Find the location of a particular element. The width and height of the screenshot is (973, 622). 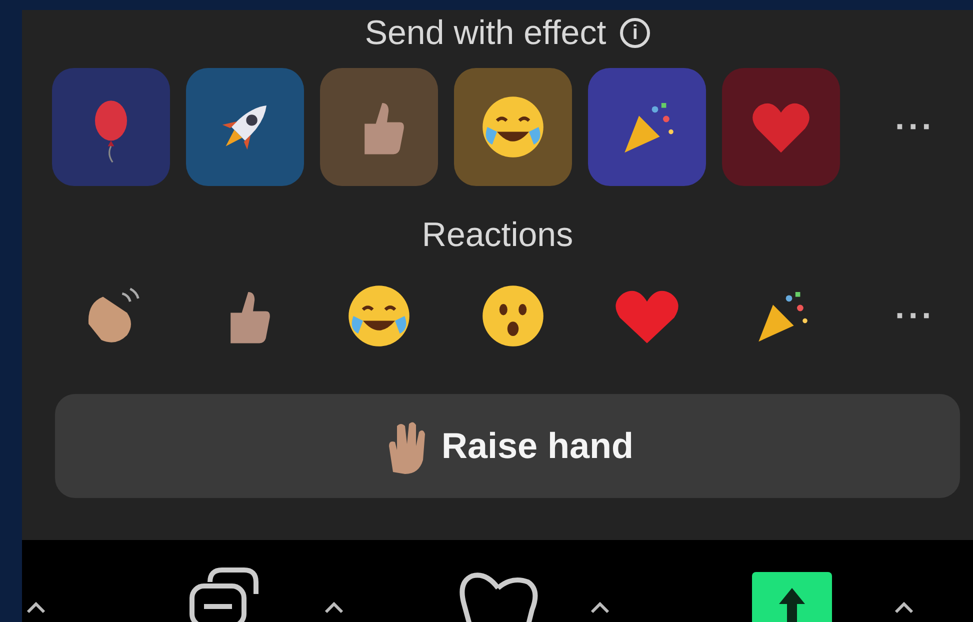

share-button is located at coordinates (792, 597).